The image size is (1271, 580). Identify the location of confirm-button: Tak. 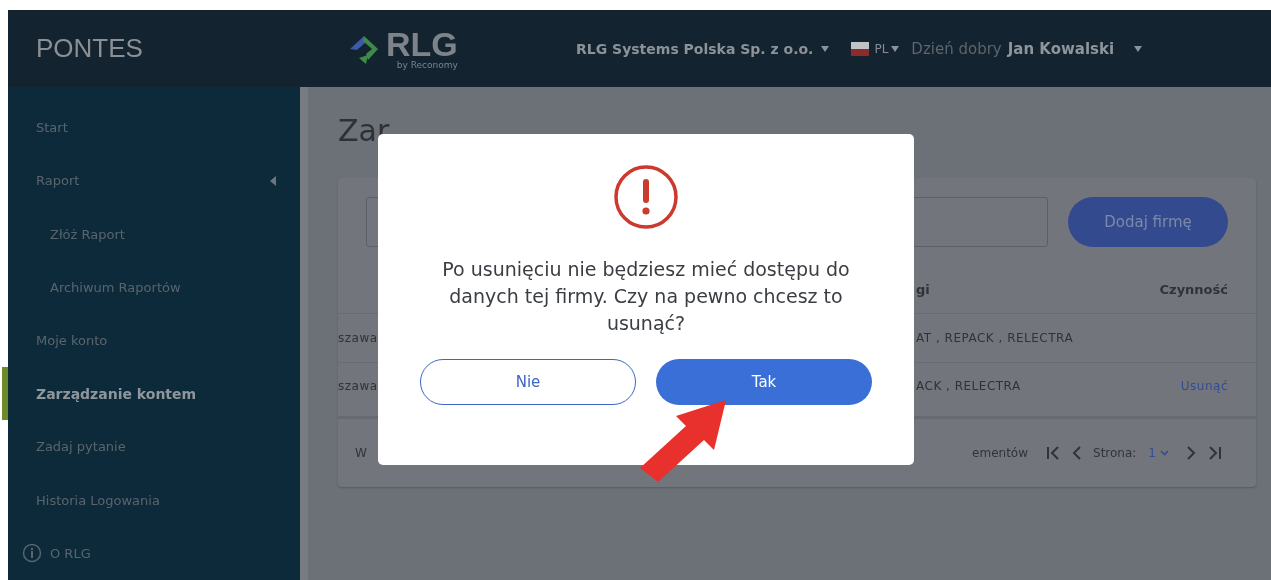
(764, 382).